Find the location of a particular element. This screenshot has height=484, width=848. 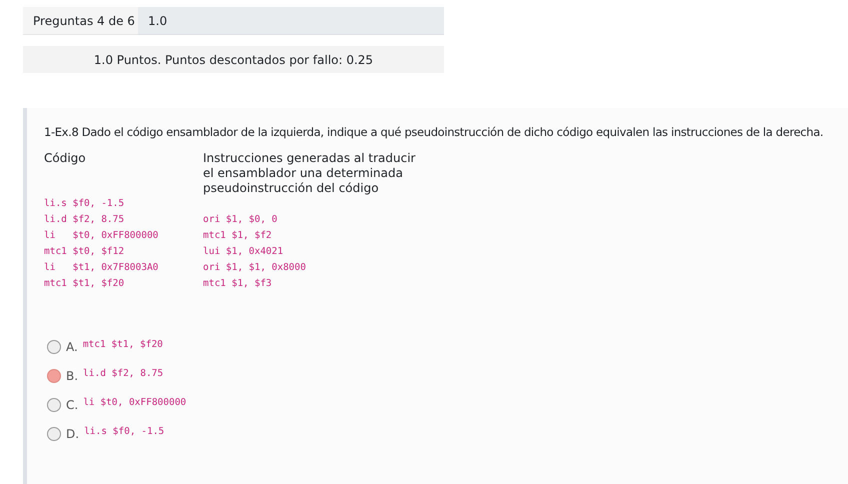

code-line: lui $1, 0x4021 is located at coordinates (243, 252).